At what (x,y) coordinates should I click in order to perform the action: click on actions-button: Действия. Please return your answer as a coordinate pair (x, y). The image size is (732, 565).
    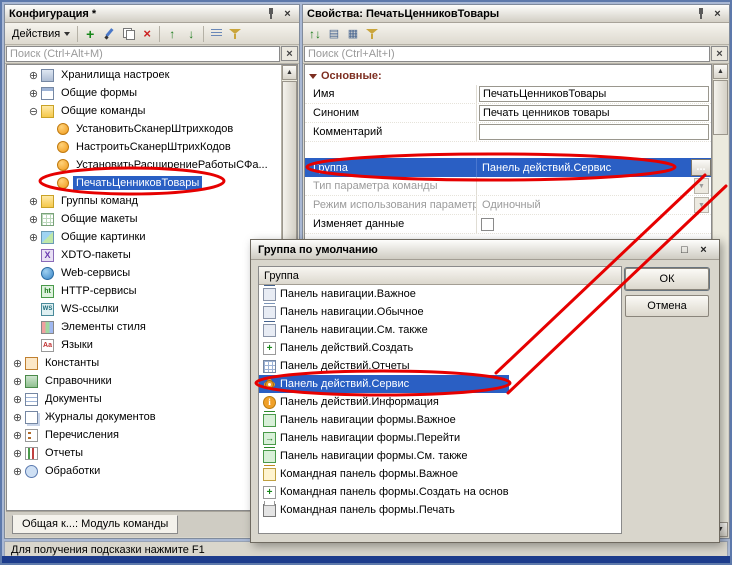
    Looking at the image, I should click on (41, 34).